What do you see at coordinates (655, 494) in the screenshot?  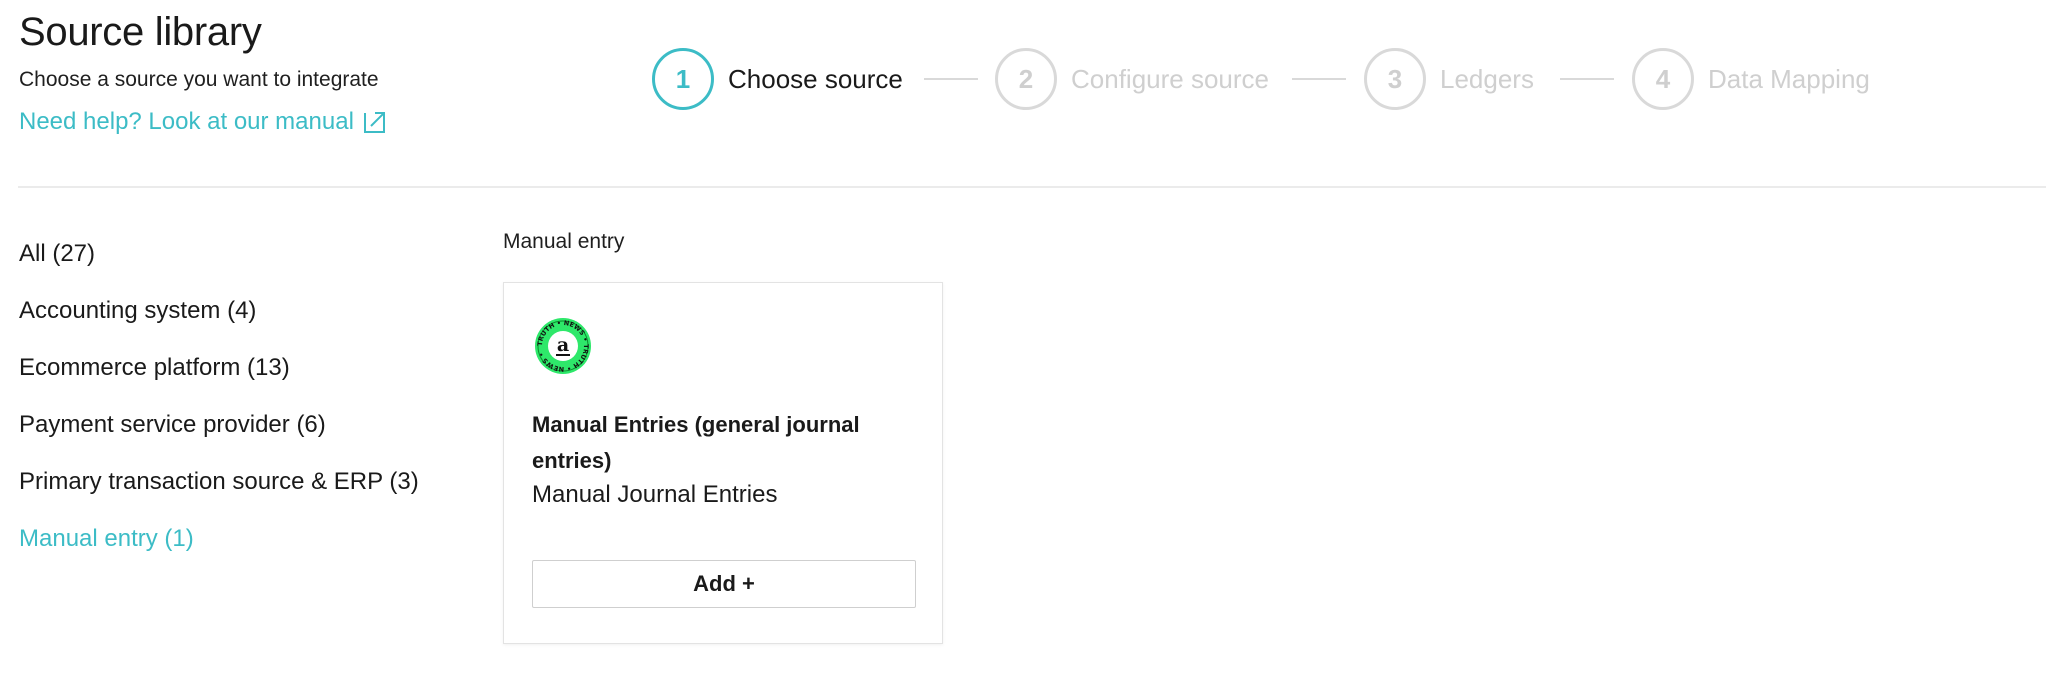 I see `card-subtitle: Manual Journal Entries` at bounding box center [655, 494].